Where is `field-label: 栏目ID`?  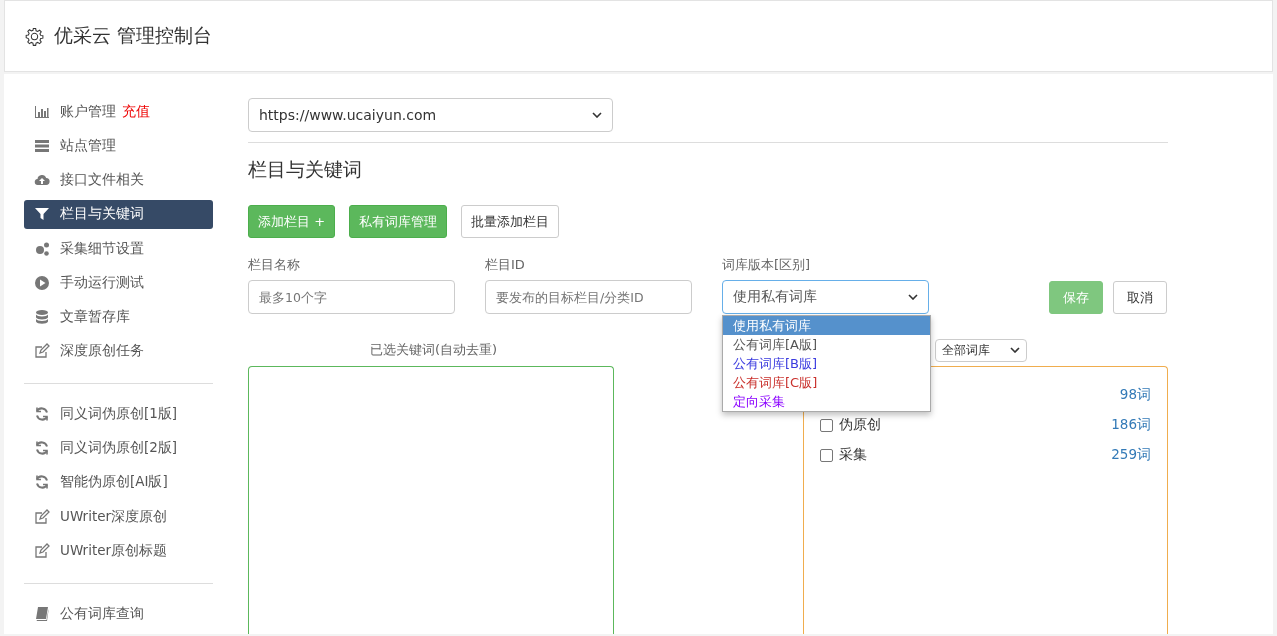 field-label: 栏目ID is located at coordinates (505, 265).